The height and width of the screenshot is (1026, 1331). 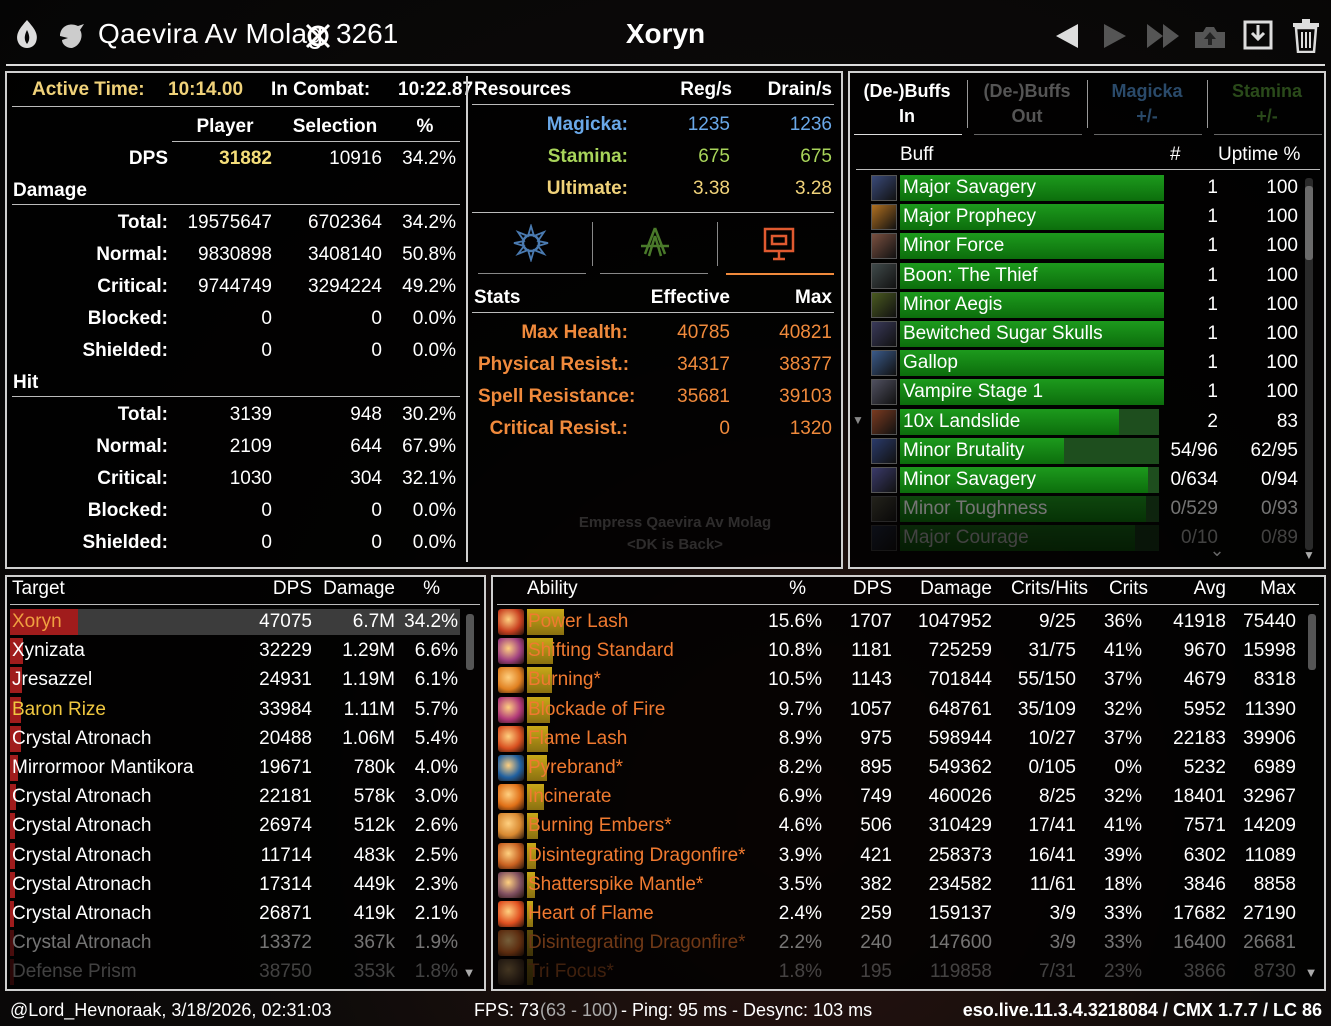 I want to click on ability-damage: 701844, so click(x=960, y=680).